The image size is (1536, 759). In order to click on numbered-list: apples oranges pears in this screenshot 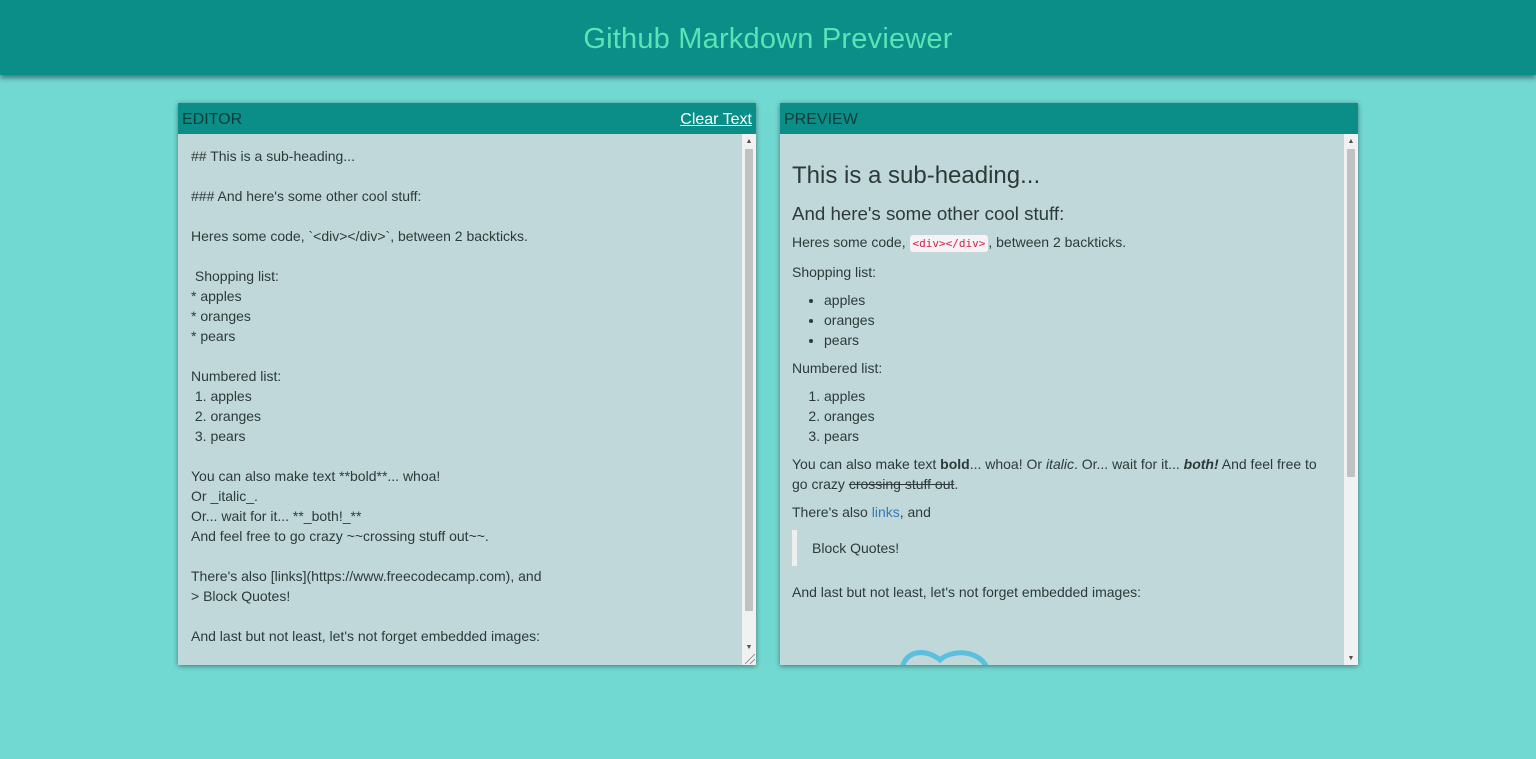, I will do `click(1062, 416)`.